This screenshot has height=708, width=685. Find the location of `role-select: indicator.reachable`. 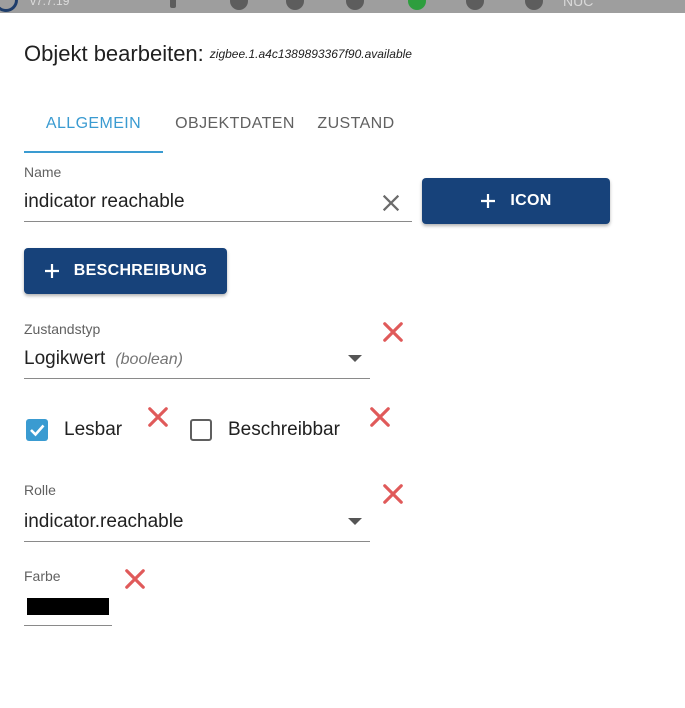

role-select: indicator.reachable is located at coordinates (197, 521).